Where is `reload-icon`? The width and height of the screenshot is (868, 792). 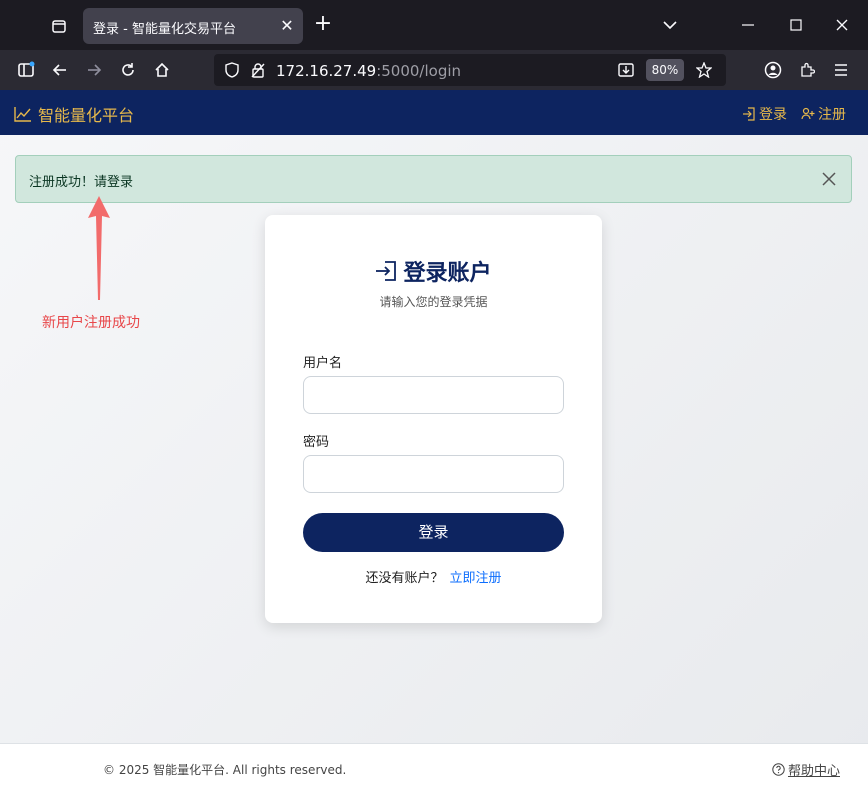
reload-icon is located at coordinates (128, 70).